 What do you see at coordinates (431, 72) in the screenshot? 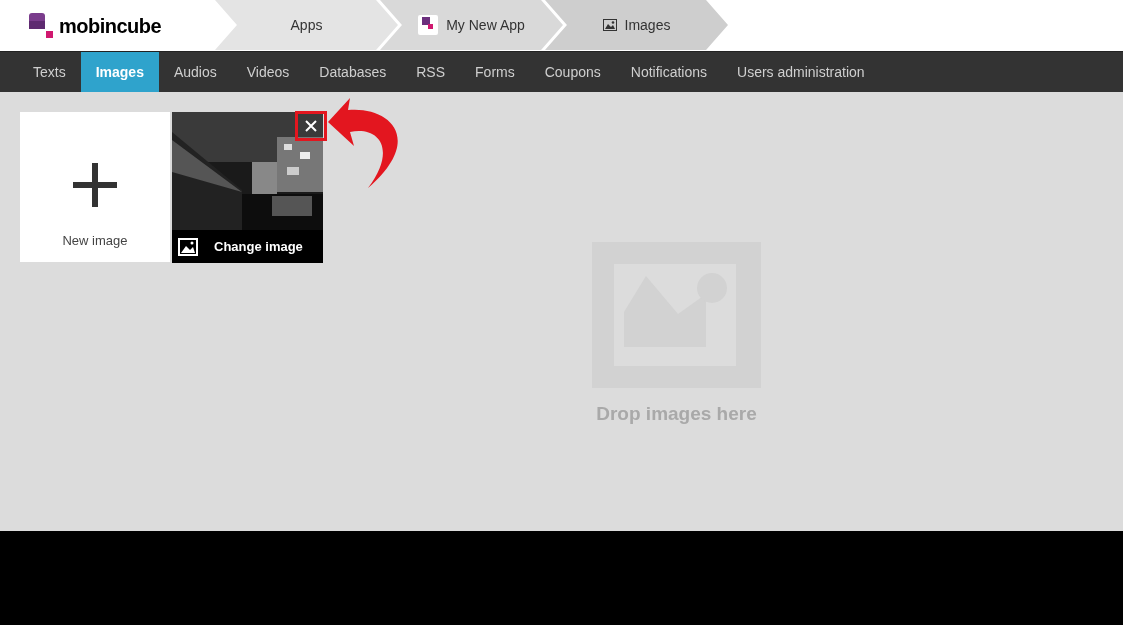
I see `nav-tab: RSS` at bounding box center [431, 72].